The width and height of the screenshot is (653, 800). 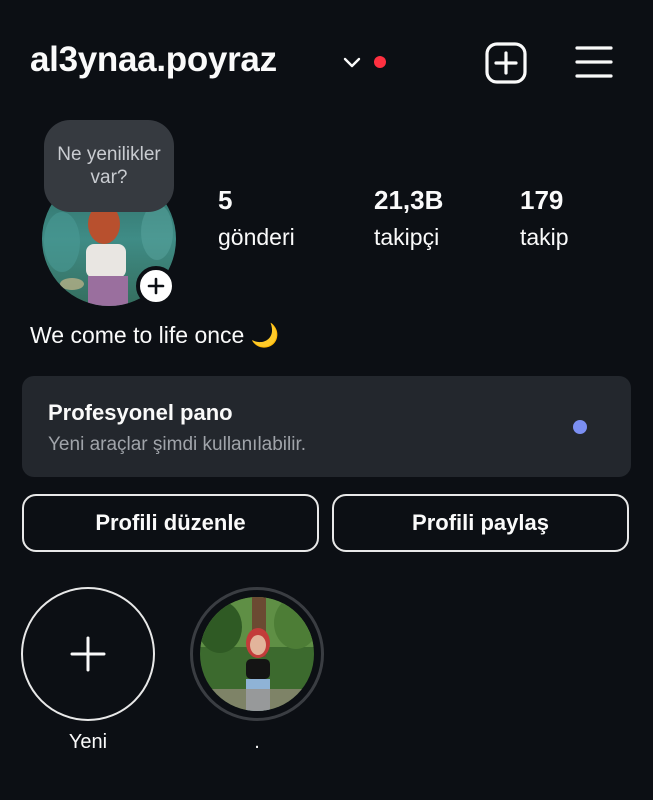 I want to click on posts-stat: 5 gönderi, so click(x=256, y=218).